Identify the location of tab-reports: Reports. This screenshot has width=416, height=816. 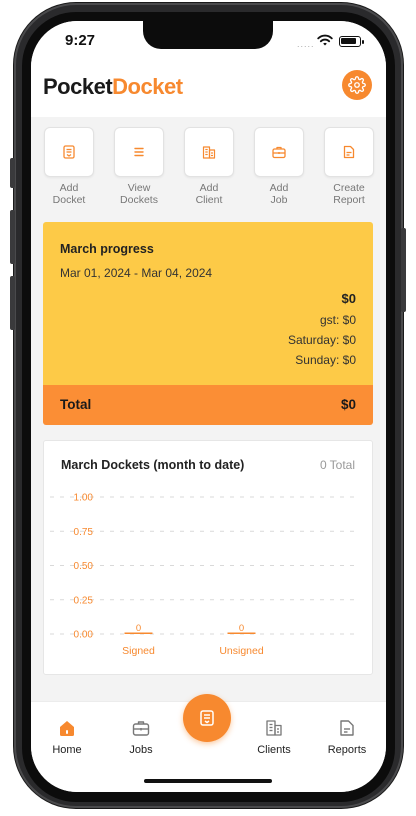
(347, 736).